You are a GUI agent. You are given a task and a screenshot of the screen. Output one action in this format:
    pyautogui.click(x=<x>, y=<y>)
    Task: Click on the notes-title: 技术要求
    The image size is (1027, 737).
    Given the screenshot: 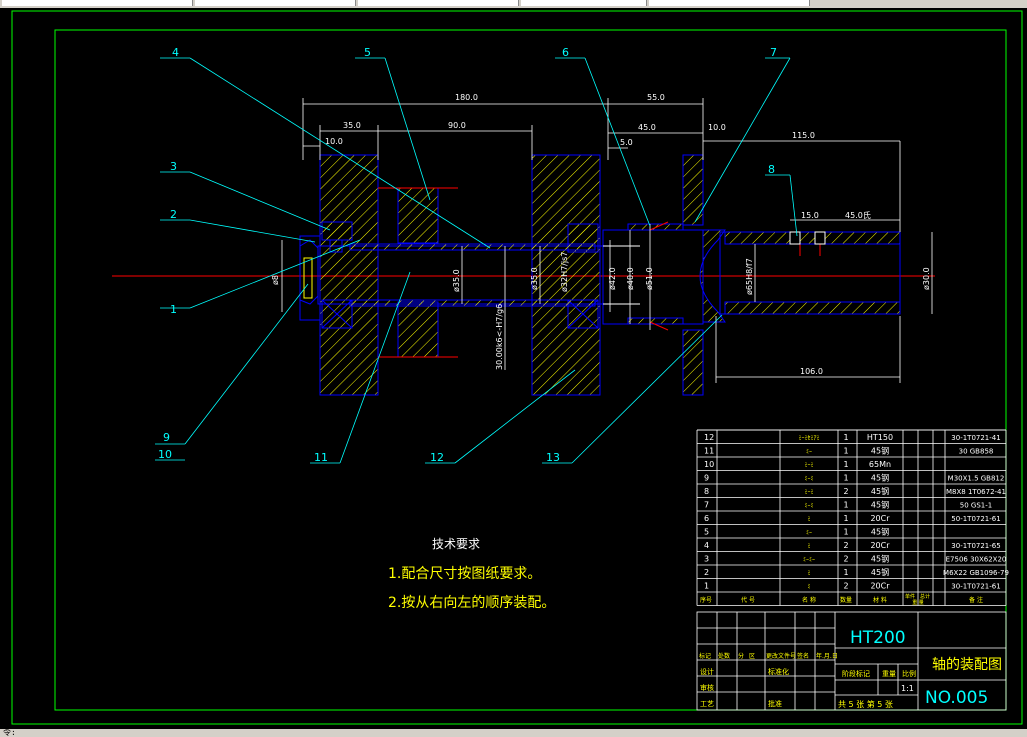 What is the action you would take?
    pyautogui.click(x=456, y=544)
    